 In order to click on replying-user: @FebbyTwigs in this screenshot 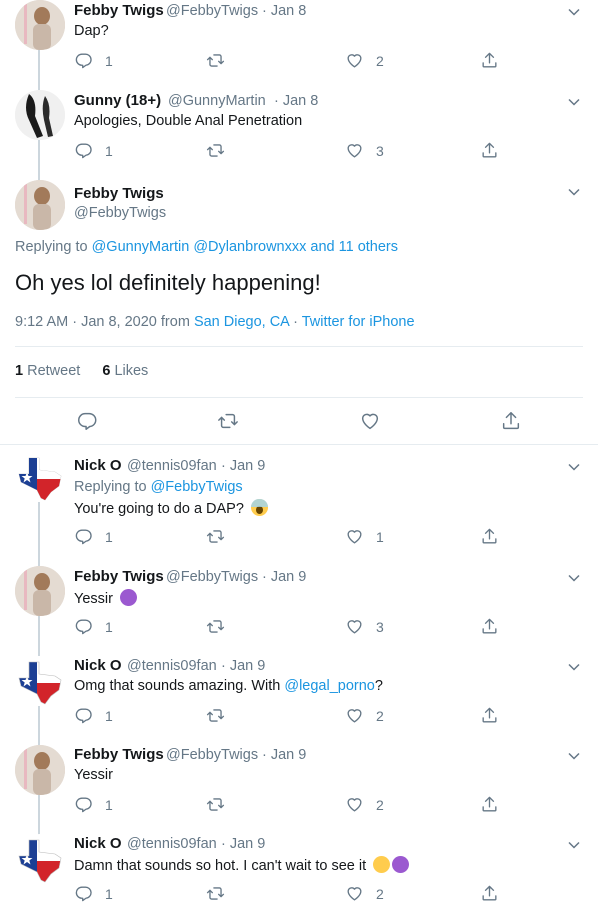, I will do `click(197, 487)`.